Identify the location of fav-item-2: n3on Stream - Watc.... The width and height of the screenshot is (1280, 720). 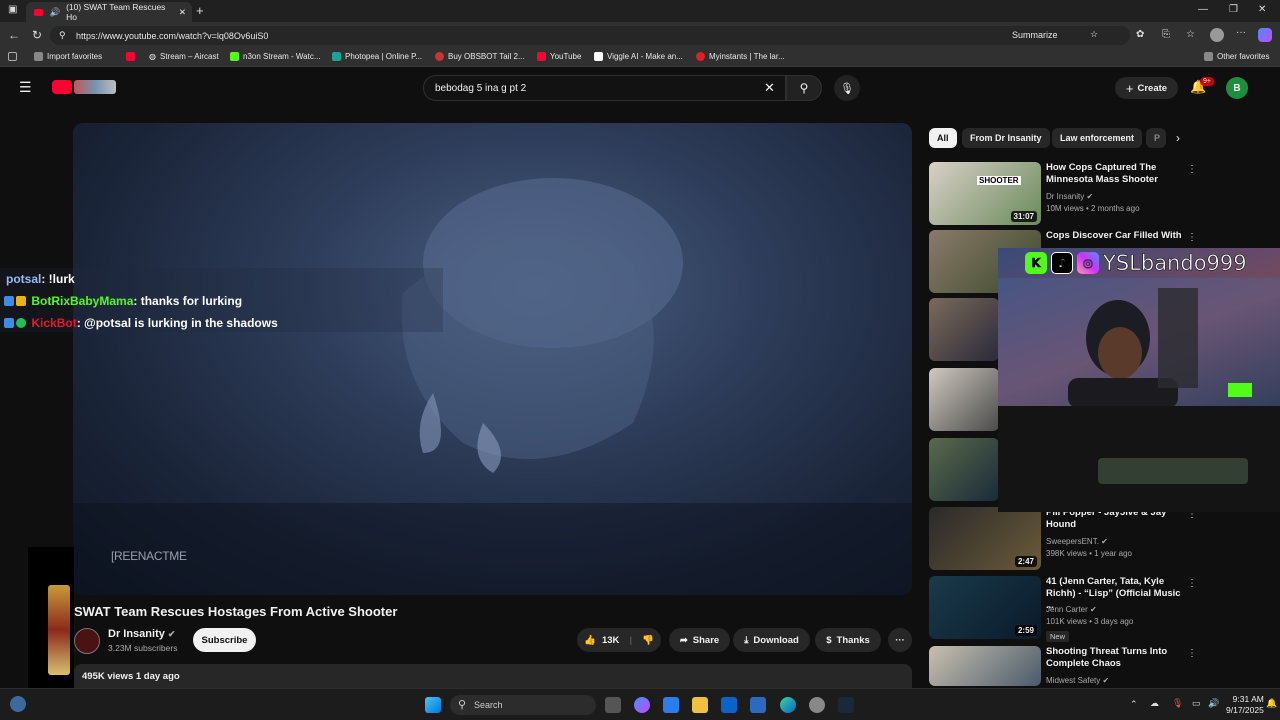
(275, 56).